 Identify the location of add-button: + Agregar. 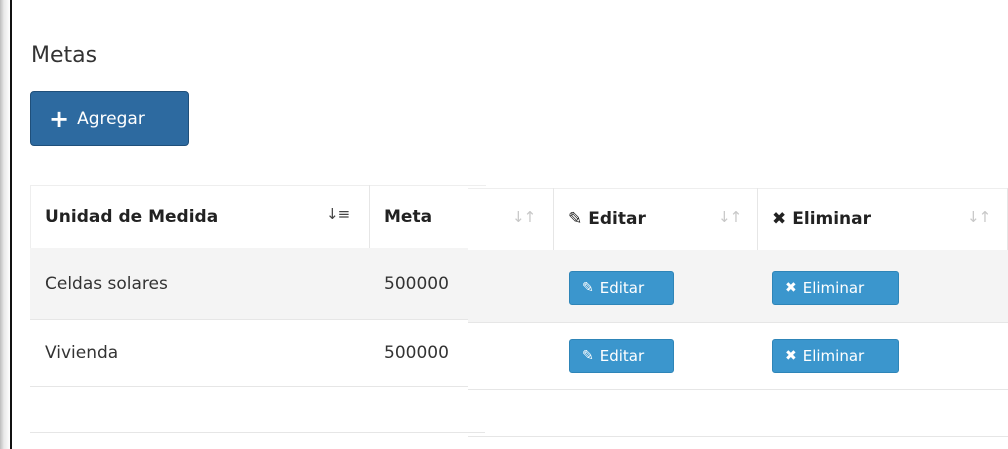
(109, 118).